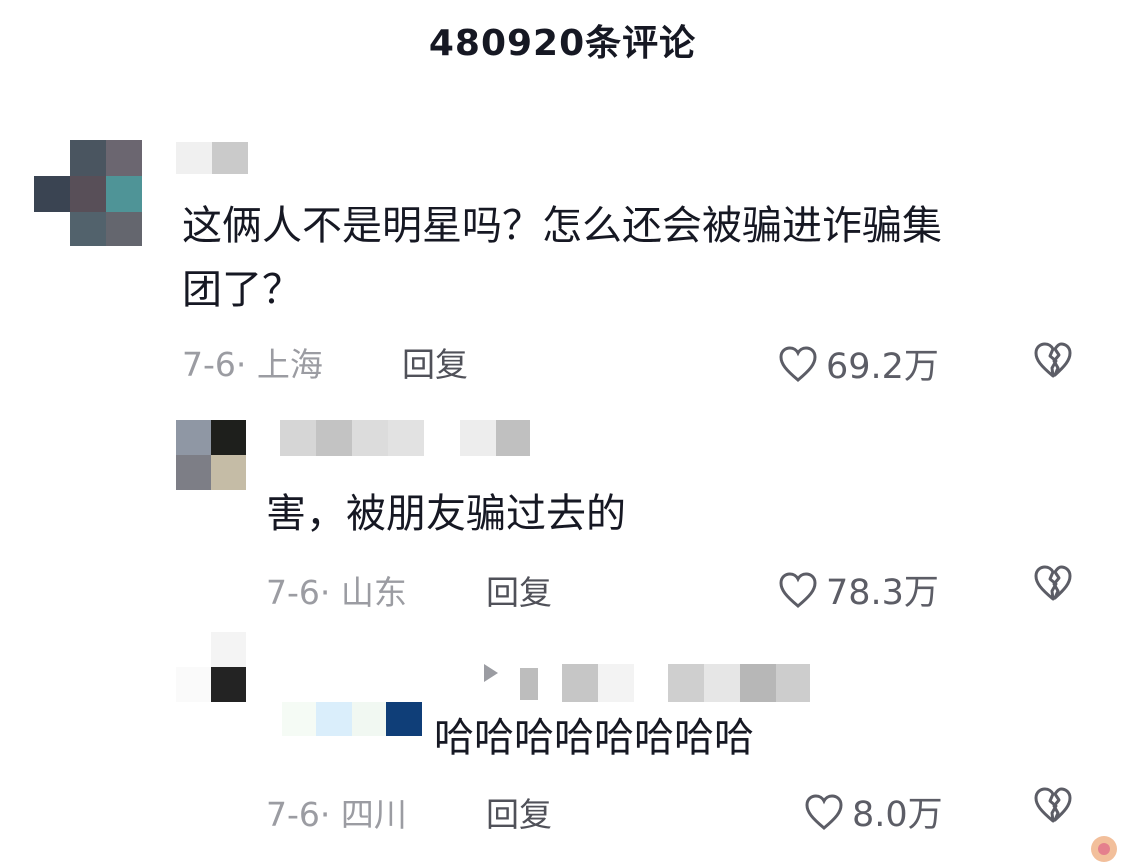 The height and width of the screenshot is (868, 1125). Describe the element at coordinates (336, 814) in the screenshot. I see `comment-meta: 7-6· 四川` at that location.